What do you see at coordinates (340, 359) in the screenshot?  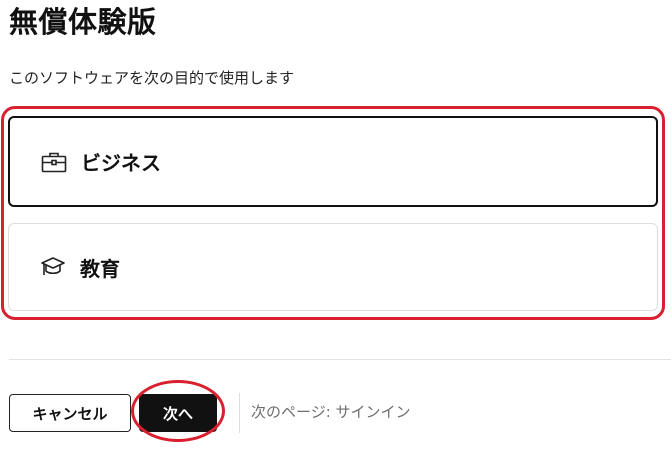 I see `footer-divider` at bounding box center [340, 359].